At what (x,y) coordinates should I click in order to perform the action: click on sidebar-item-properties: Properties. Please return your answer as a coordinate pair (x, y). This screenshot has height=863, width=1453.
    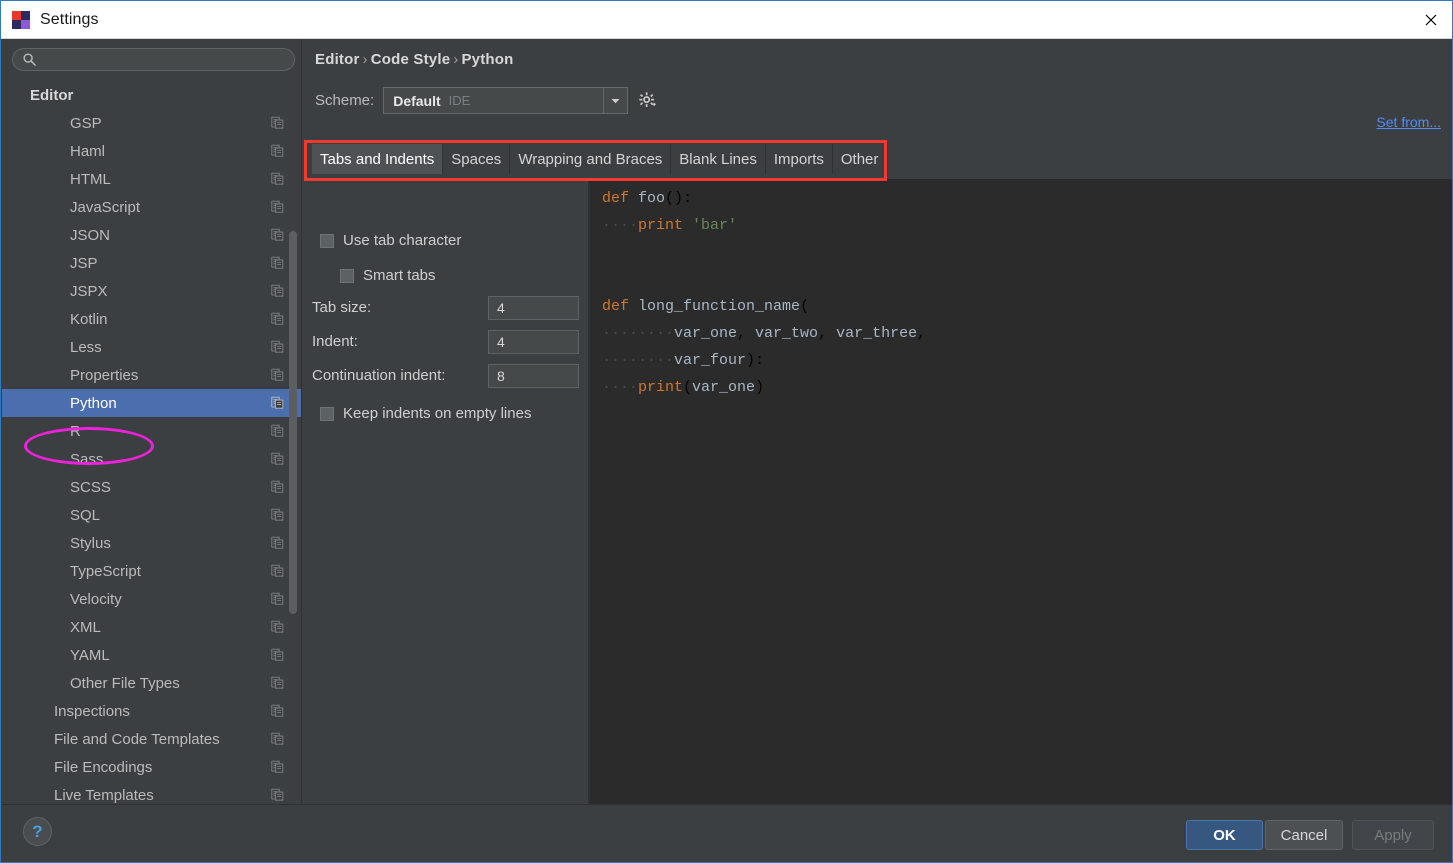
    Looking at the image, I should click on (151, 375).